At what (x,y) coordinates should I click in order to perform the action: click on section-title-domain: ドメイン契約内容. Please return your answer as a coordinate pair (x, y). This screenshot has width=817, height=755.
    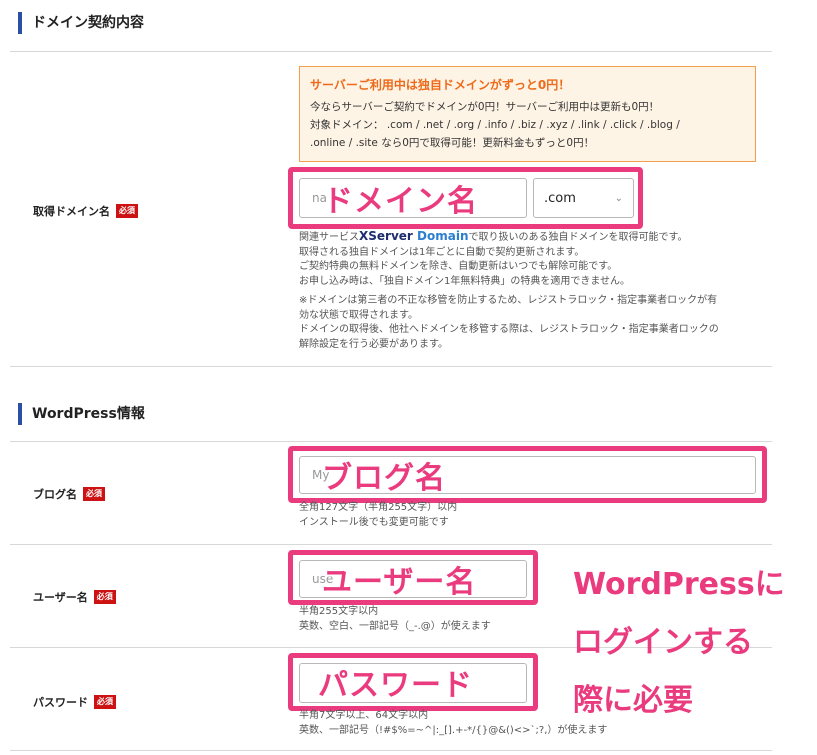
    Looking at the image, I should click on (81, 23).